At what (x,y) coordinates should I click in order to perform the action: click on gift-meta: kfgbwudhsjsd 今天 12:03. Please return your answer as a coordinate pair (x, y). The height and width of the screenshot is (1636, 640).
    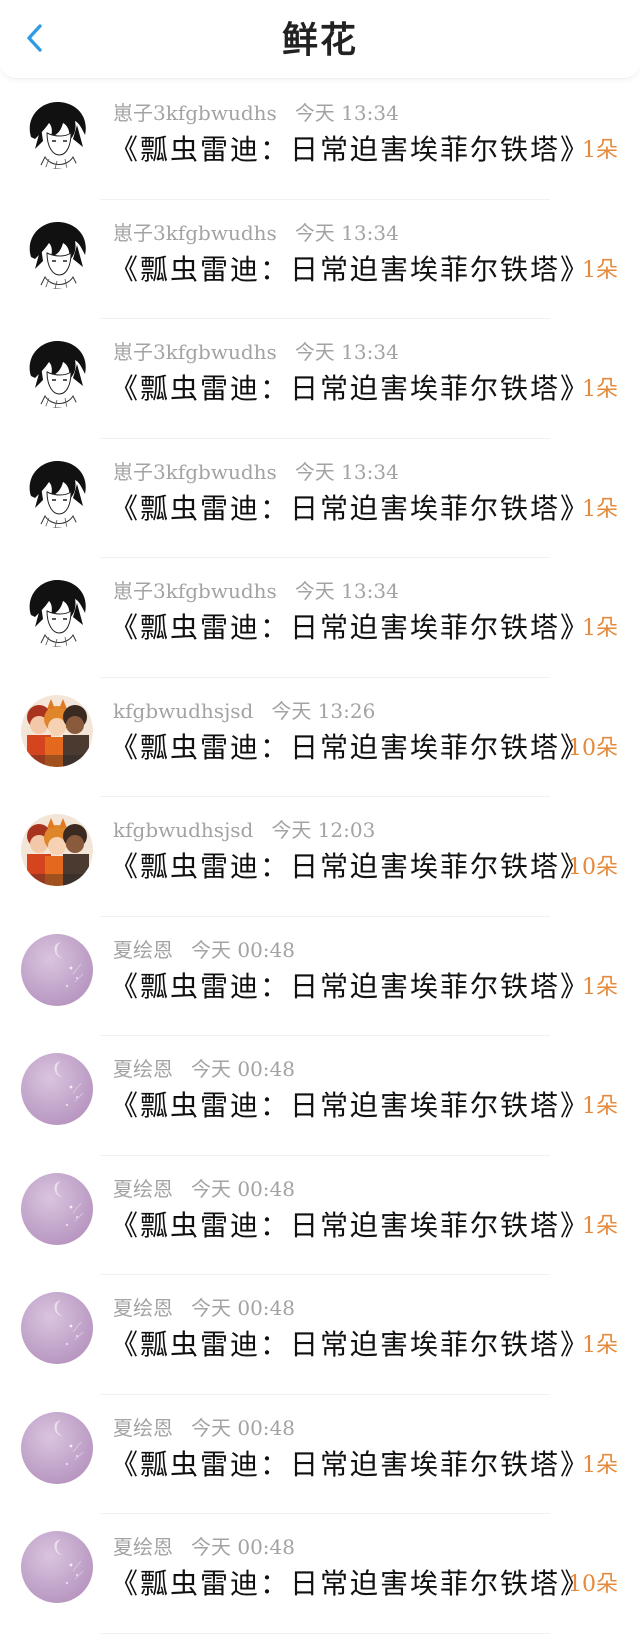
    Looking at the image, I should click on (244, 830).